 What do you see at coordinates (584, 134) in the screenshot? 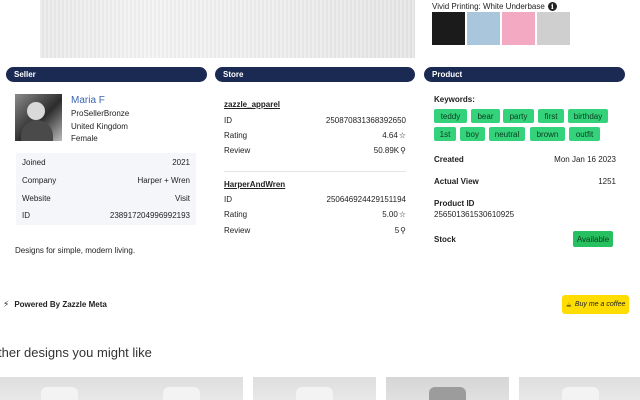
I see `keyword-tag: outfit` at bounding box center [584, 134].